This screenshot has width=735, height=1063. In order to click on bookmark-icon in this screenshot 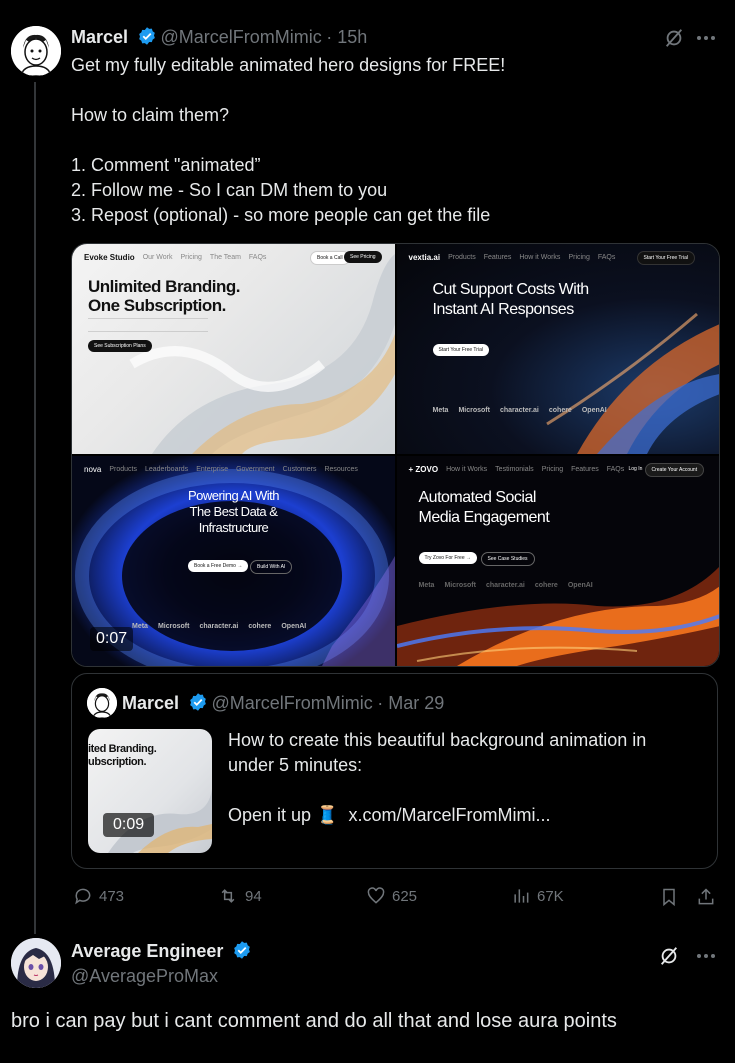, I will do `click(669, 897)`.